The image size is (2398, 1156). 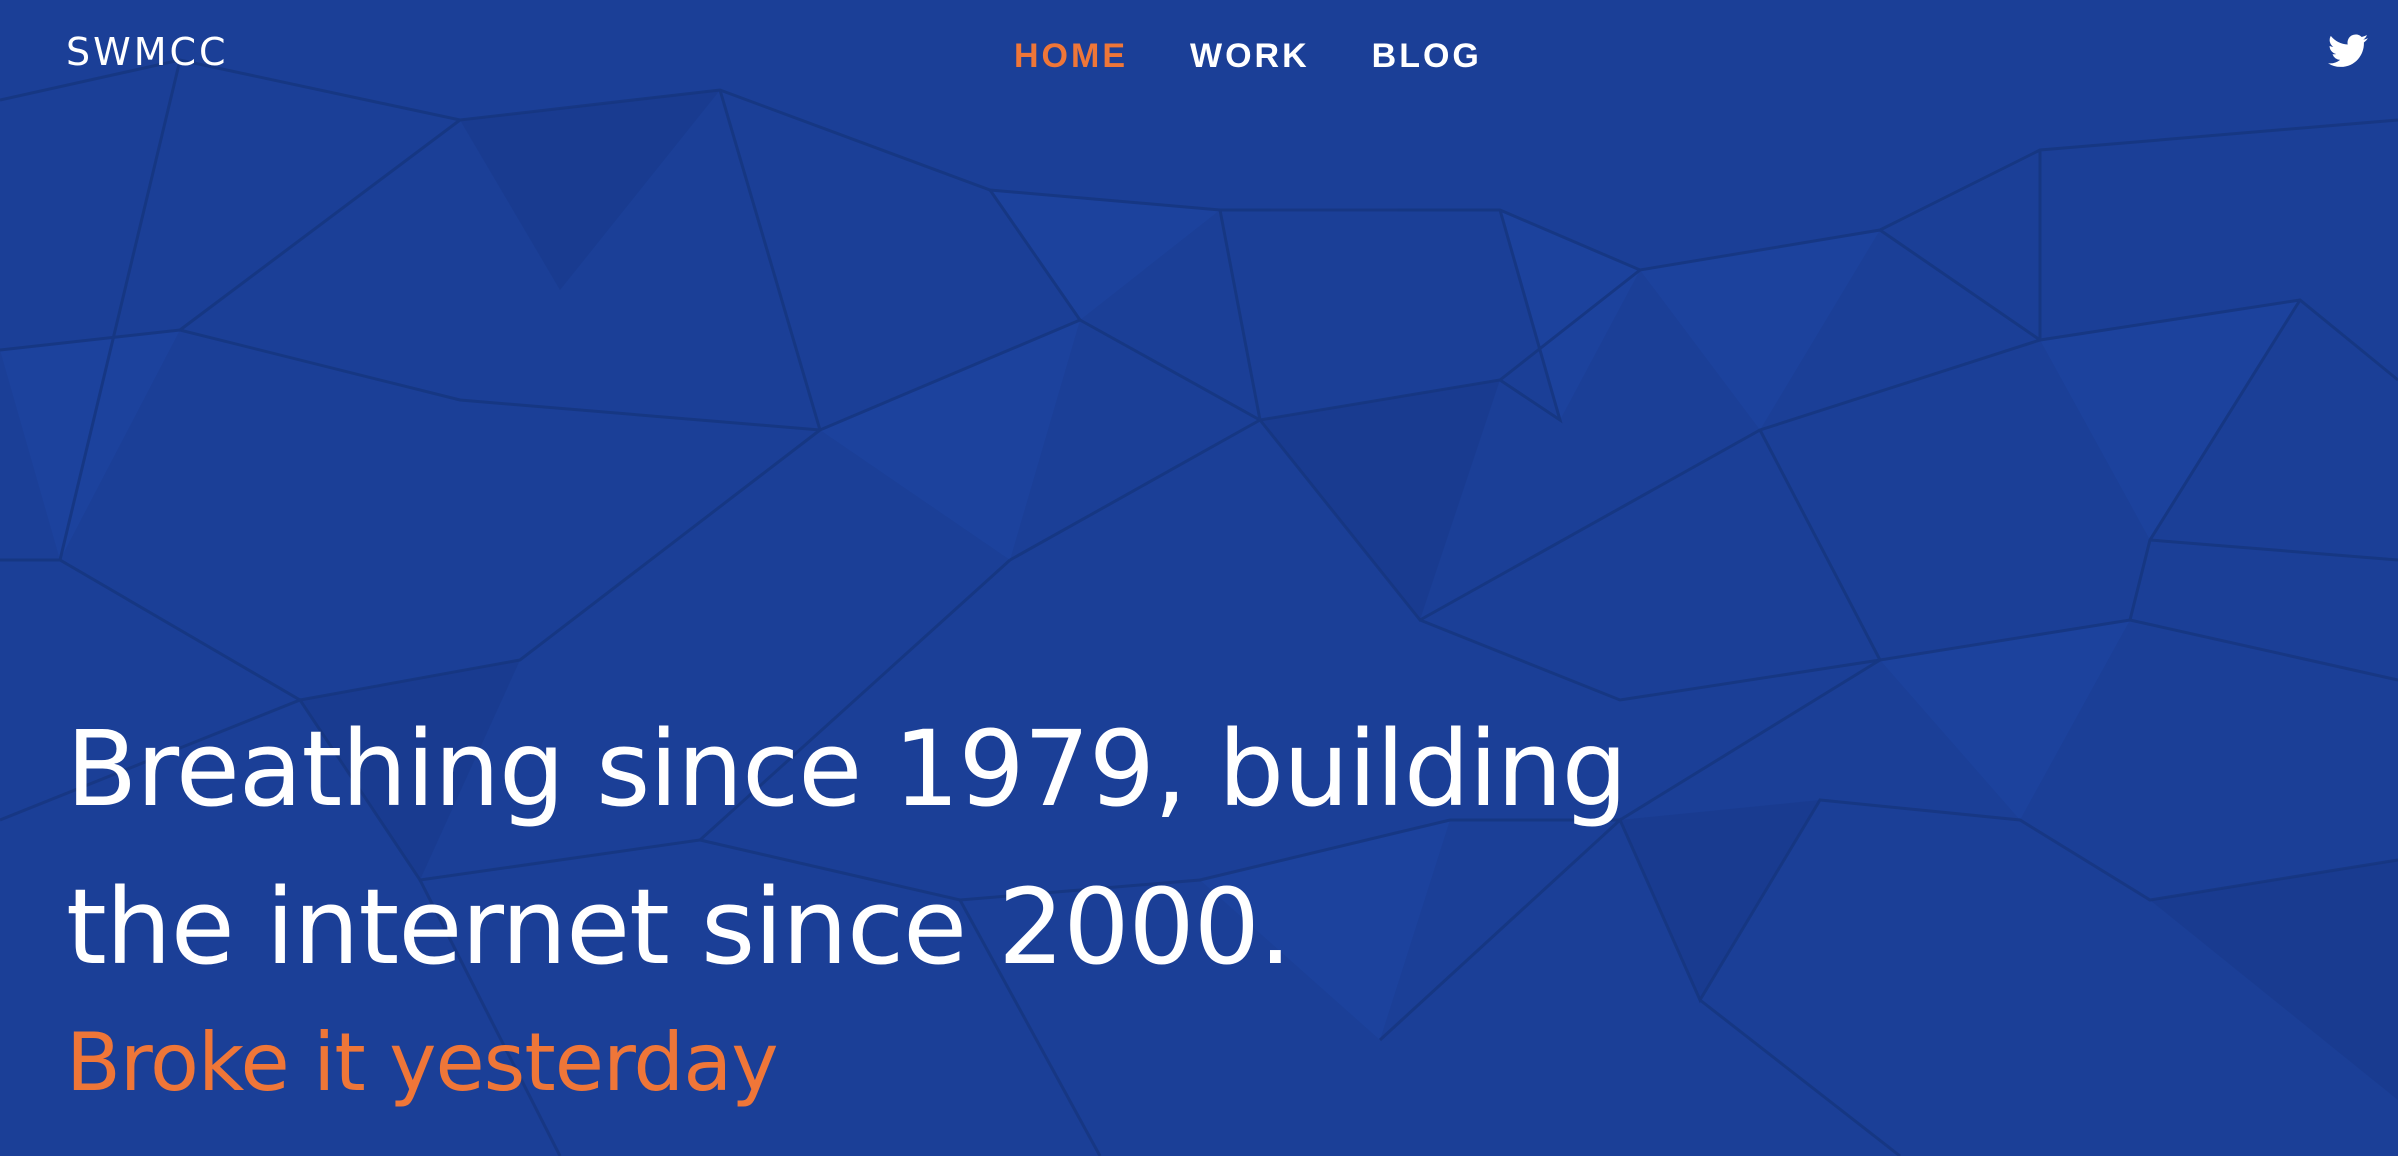 I want to click on hero-headline-line-2: the internet since 2000., so click(x=679, y=927).